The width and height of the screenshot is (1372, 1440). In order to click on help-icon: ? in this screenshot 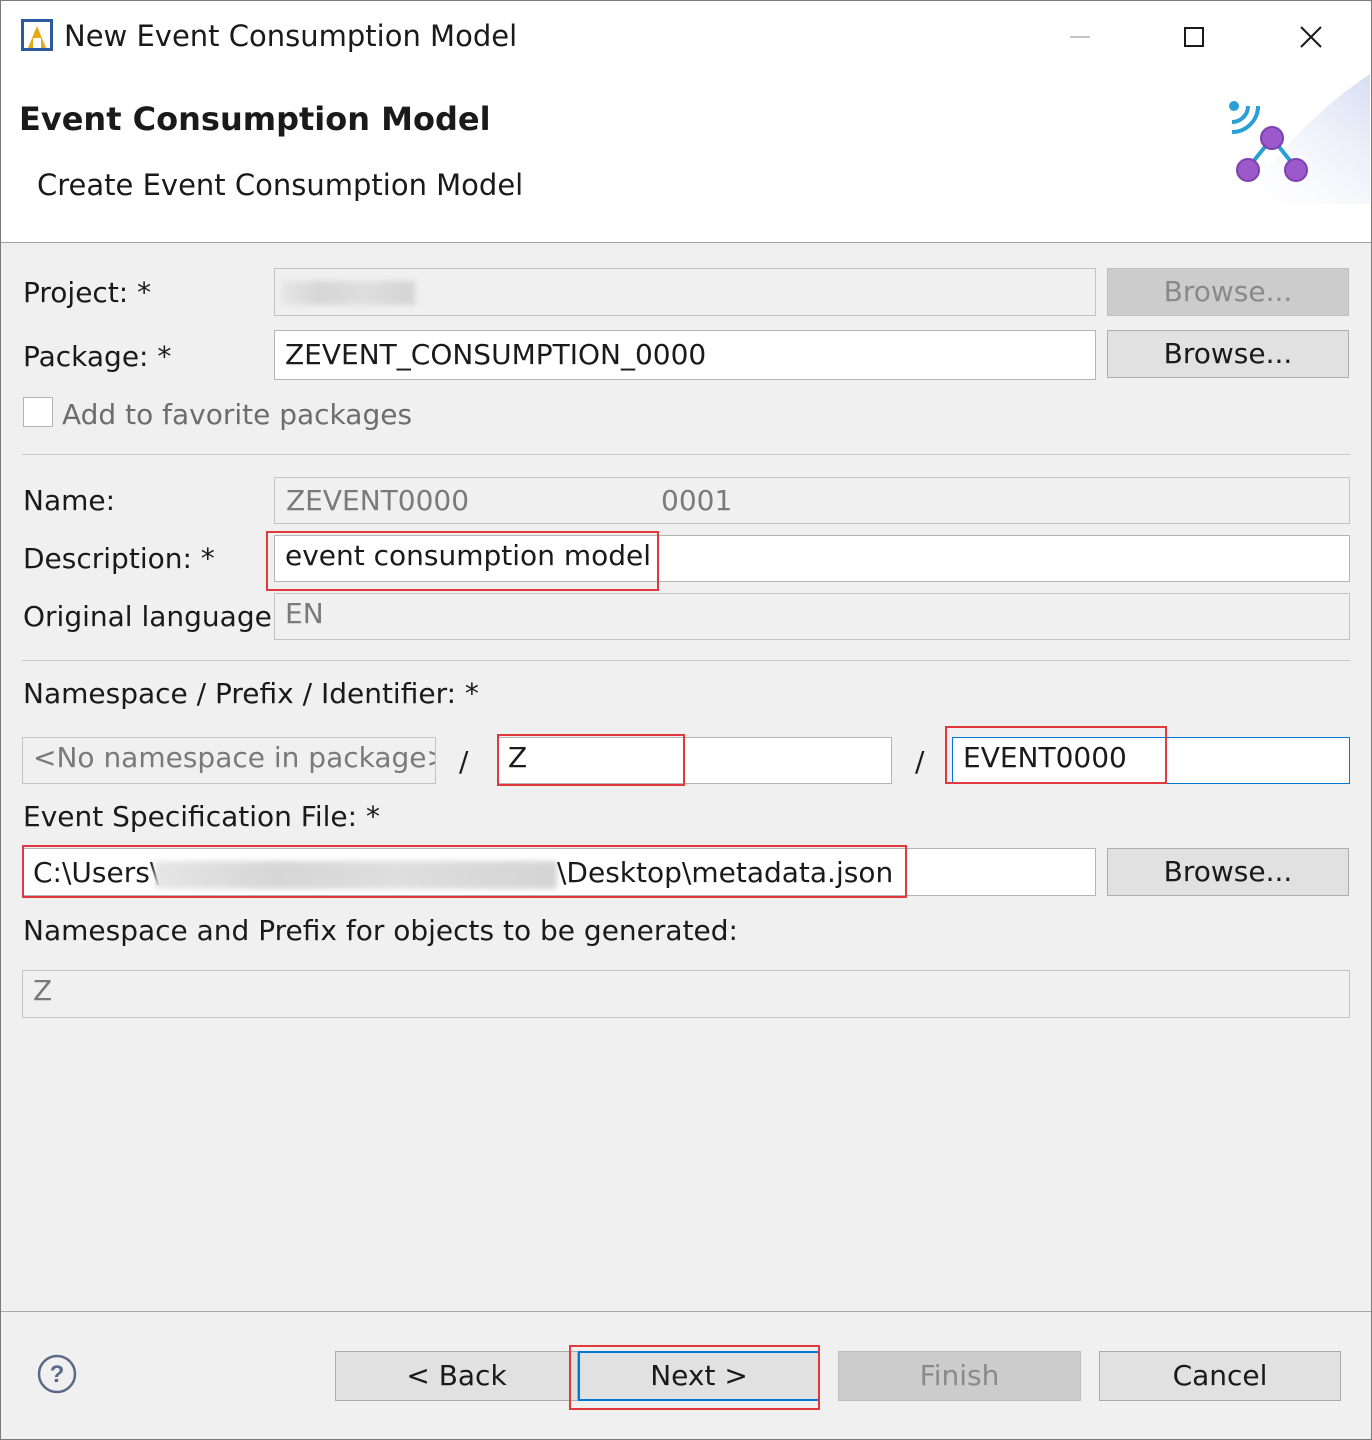, I will do `click(57, 1374)`.